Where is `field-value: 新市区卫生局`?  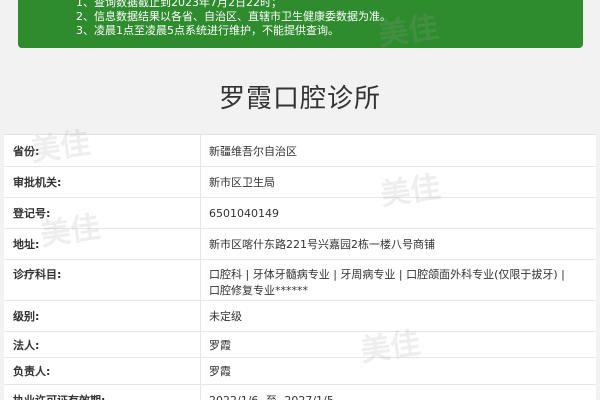 field-value: 新市区卫生局 is located at coordinates (242, 182).